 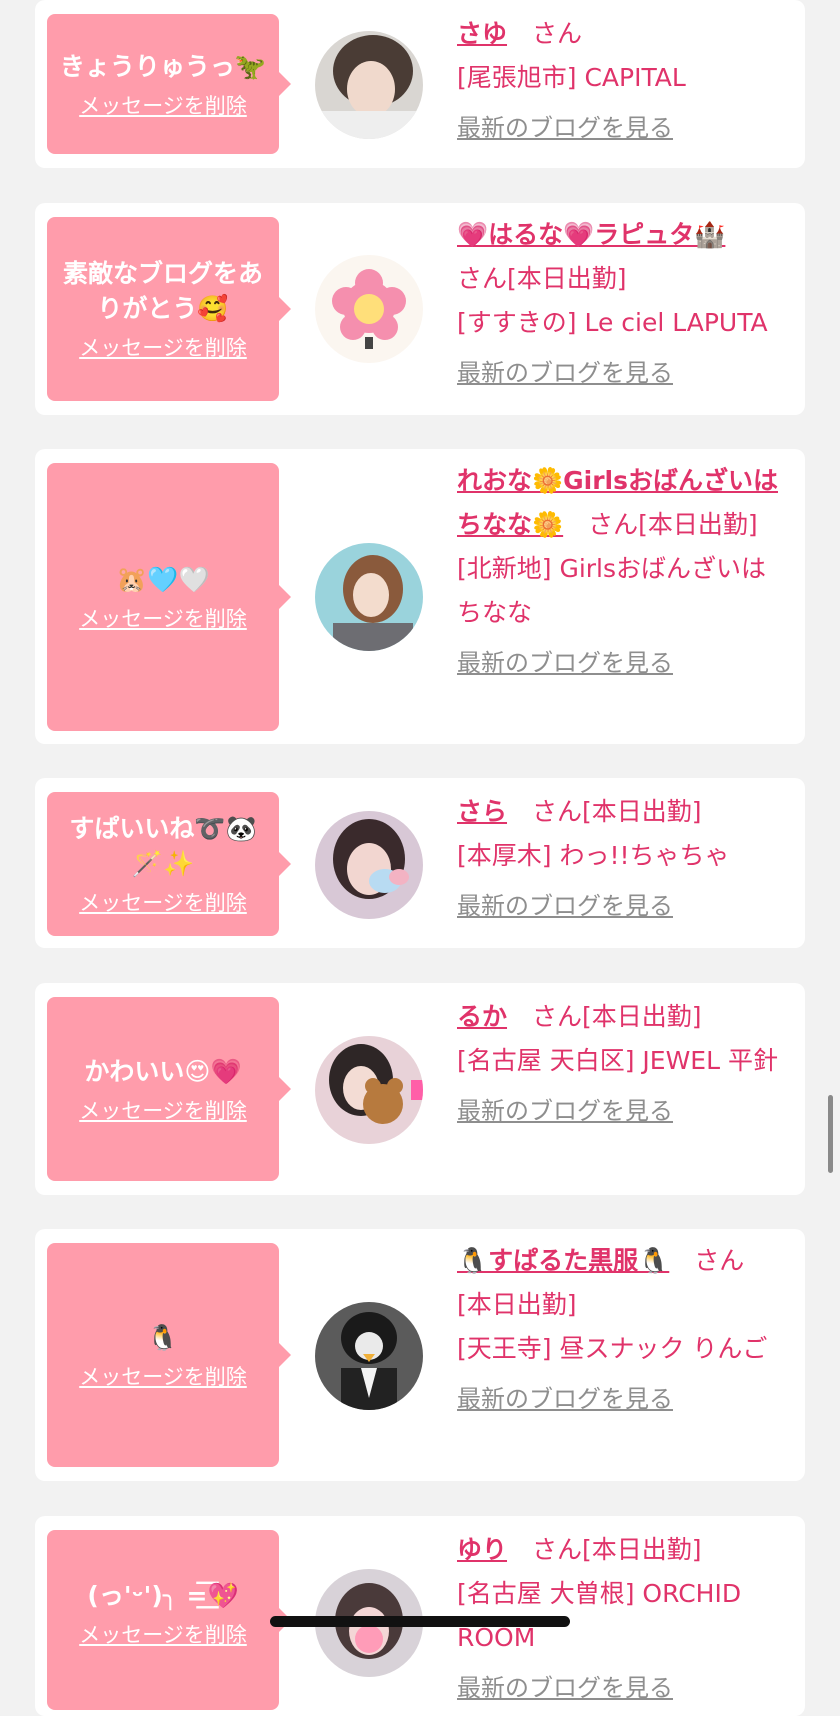 I want to click on message-bubble: かわいい😍💗 メッセージを削除, so click(x=169, y=1089).